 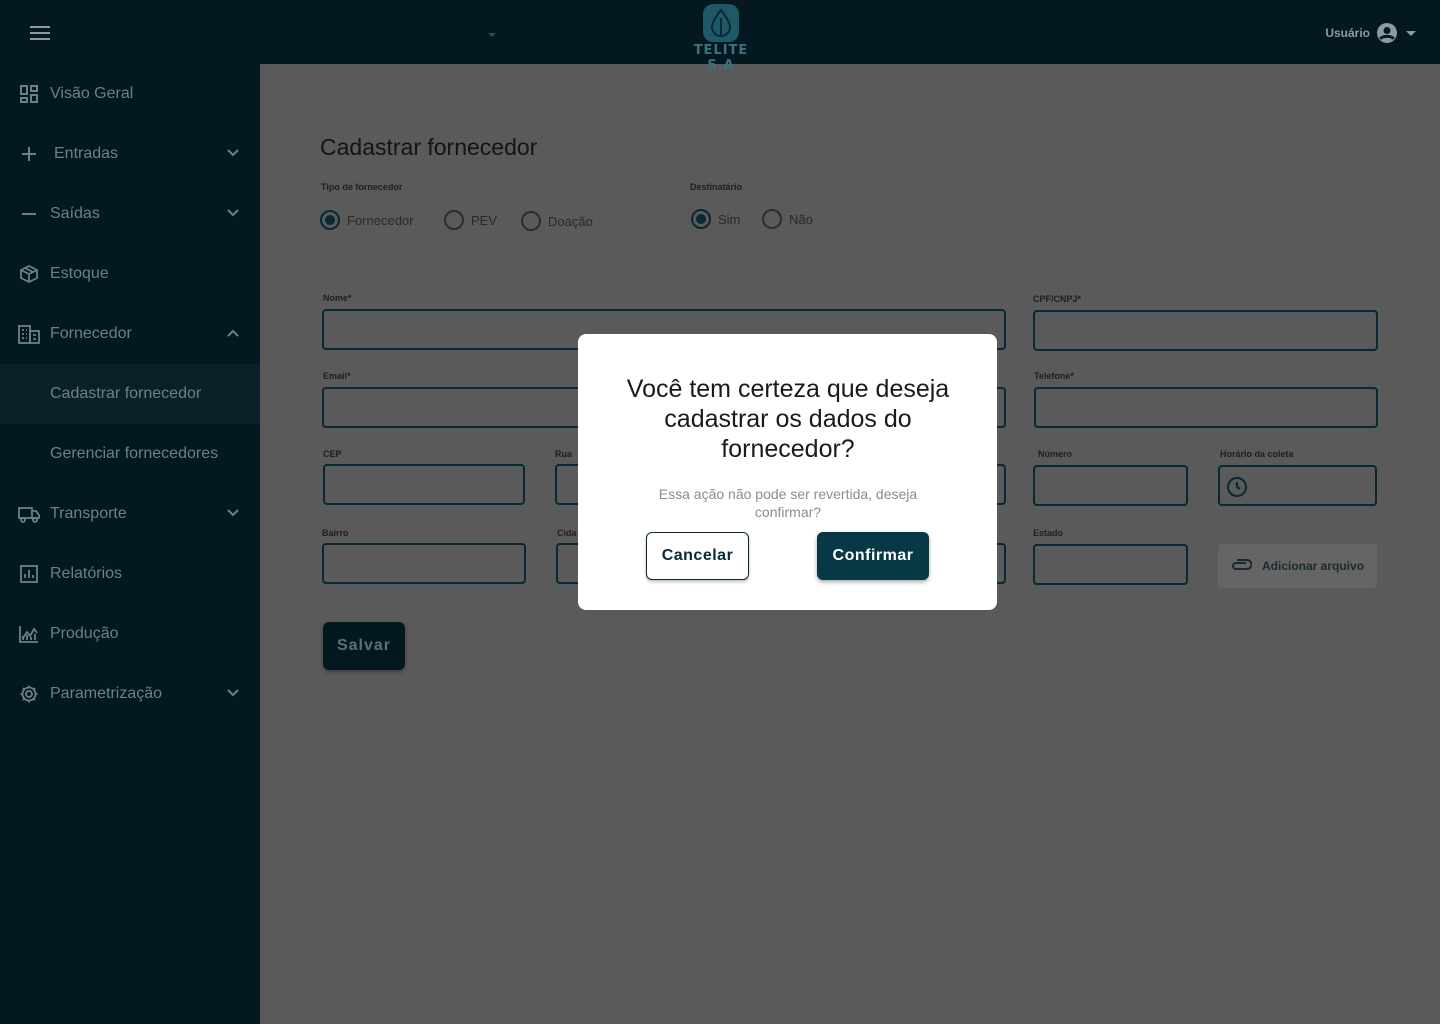 What do you see at coordinates (1237, 487) in the screenshot?
I see `clock-icon` at bounding box center [1237, 487].